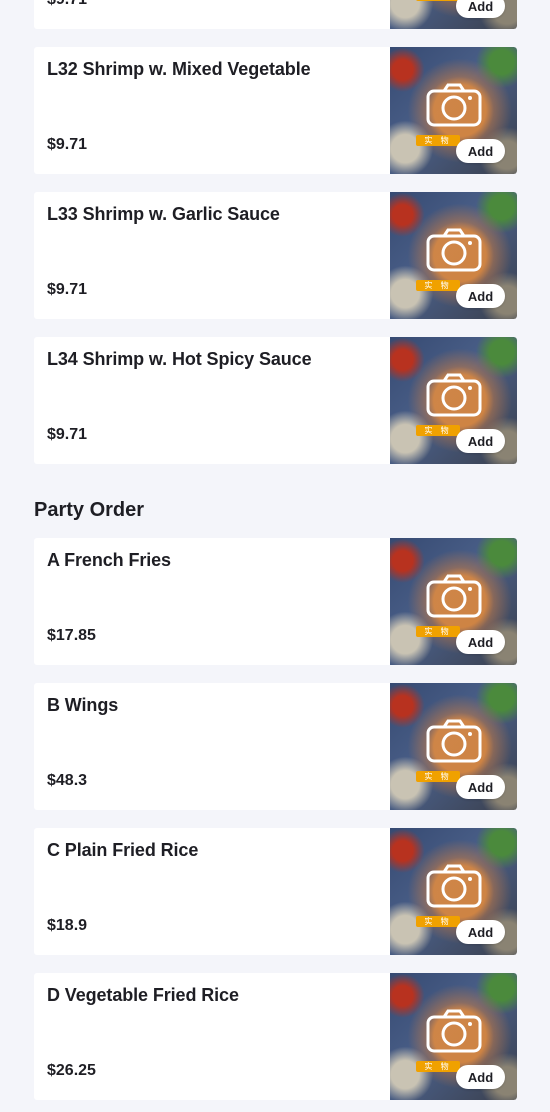 The image size is (550, 1112). What do you see at coordinates (275, 601) in the screenshot?
I see `menu-item-card: A French Fries $17.85 实 物 Add` at bounding box center [275, 601].